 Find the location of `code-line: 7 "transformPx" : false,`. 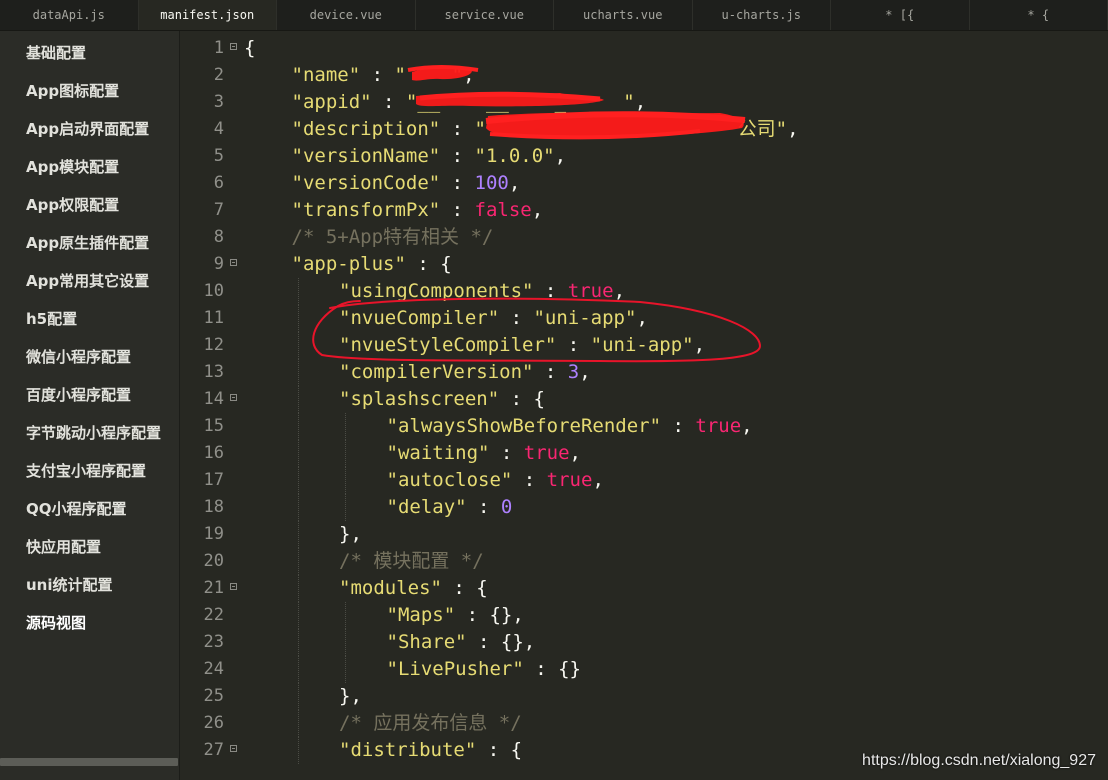

code-line: 7 "transformPx" : false, is located at coordinates (644, 210).